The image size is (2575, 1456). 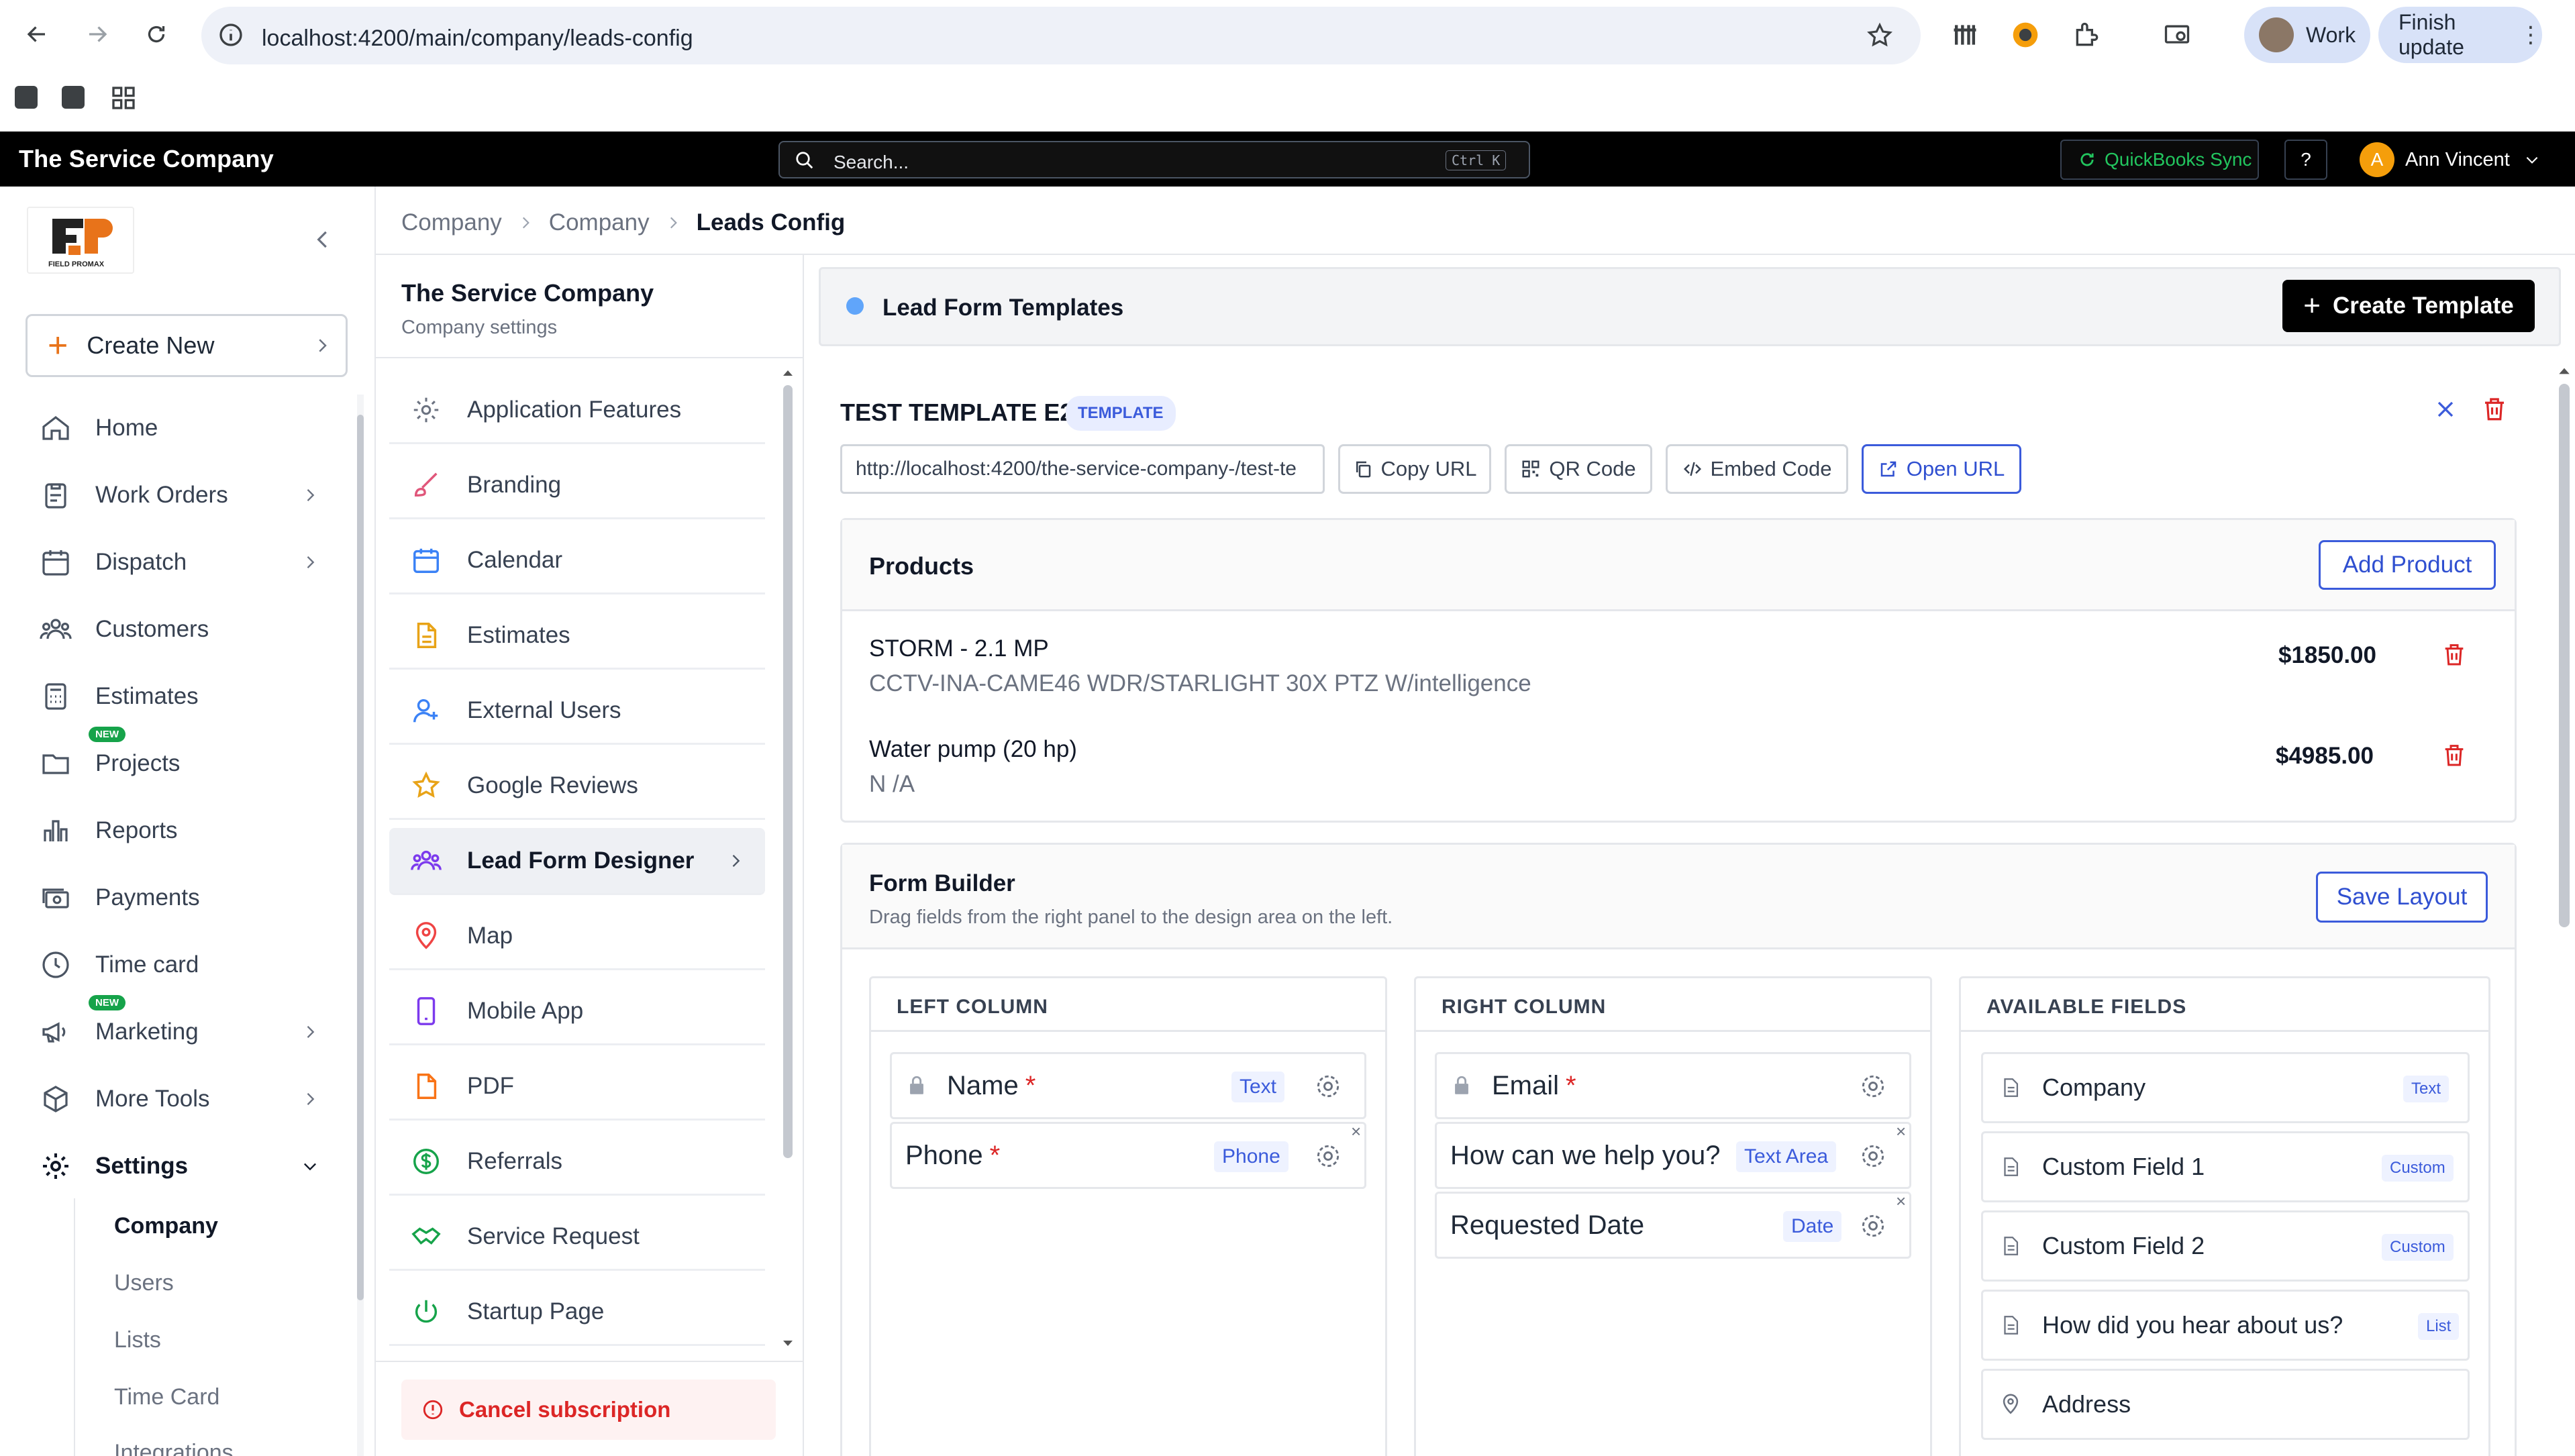 I want to click on left-column-dropzone: LEFT COLUMN Name * Text Phone * Phone ×, so click(x=1128, y=1216).